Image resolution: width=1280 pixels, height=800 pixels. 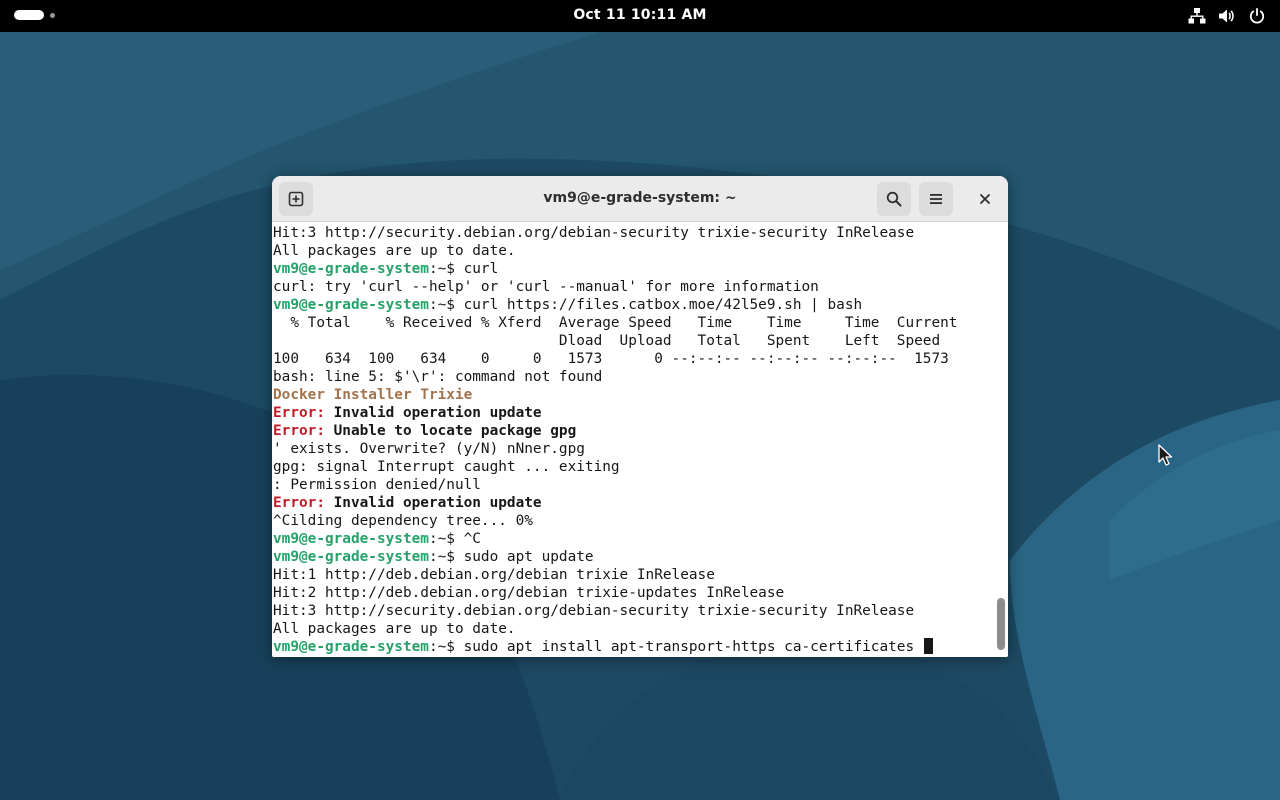 I want to click on terminal-text: Docker Installer Trixie, so click(x=373, y=395).